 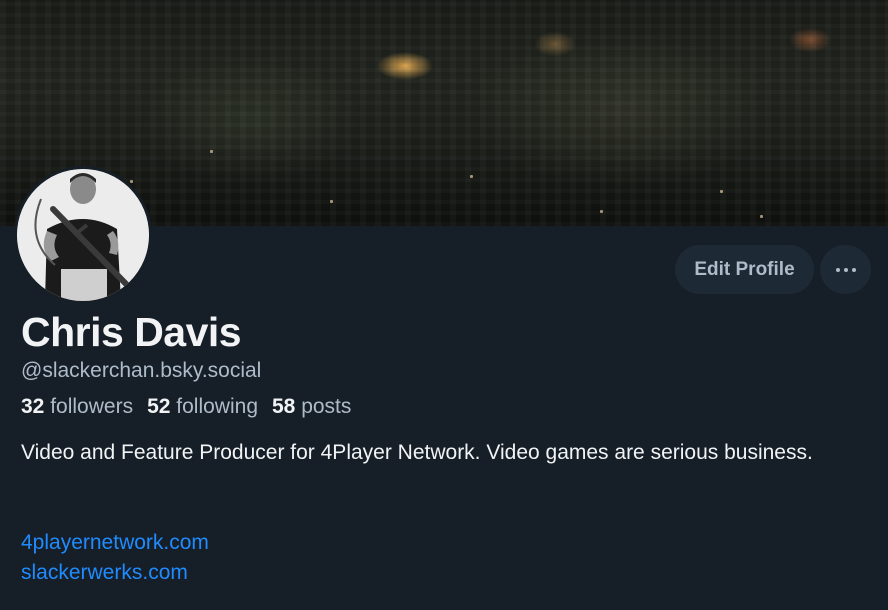 I want to click on link-4playernetwork: 4playernetwork.com, so click(x=115, y=543).